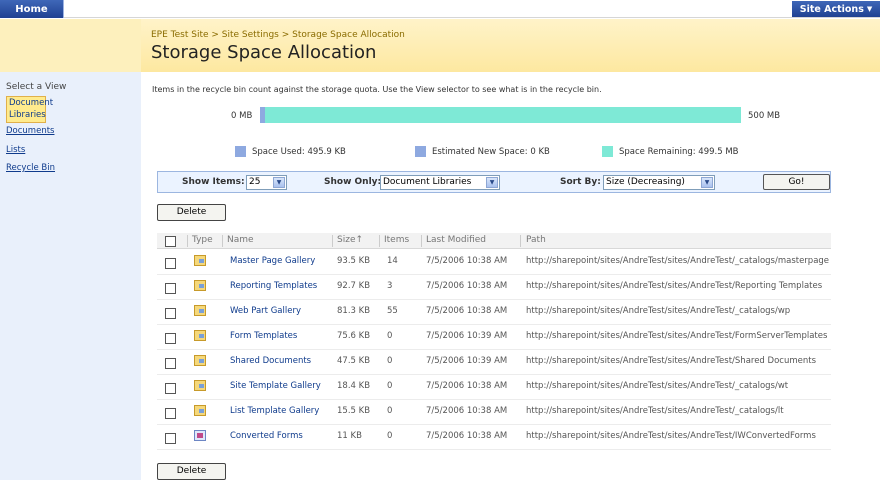  I want to click on row-name-link: Converted Forms, so click(266, 436).